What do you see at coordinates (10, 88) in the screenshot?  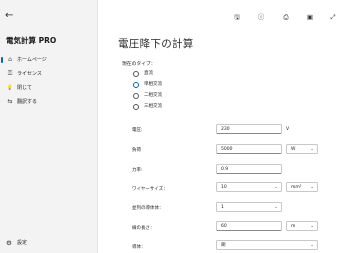 I see `lightbulb-icon: 💡` at bounding box center [10, 88].